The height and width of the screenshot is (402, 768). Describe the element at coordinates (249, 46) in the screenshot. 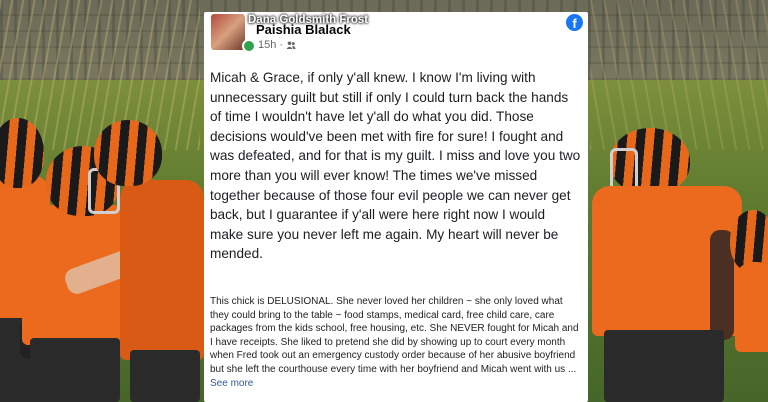

I see `online-status-icon` at that location.